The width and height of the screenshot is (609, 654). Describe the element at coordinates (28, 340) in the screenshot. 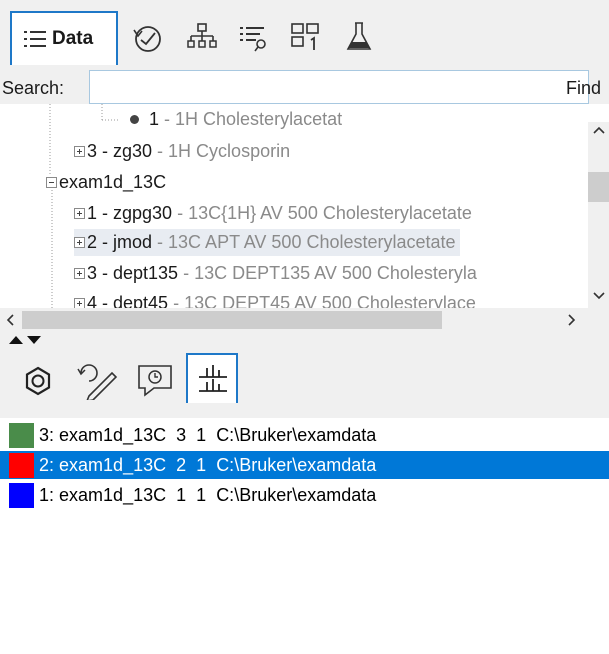

I see `splitter-arrows-icon` at that location.